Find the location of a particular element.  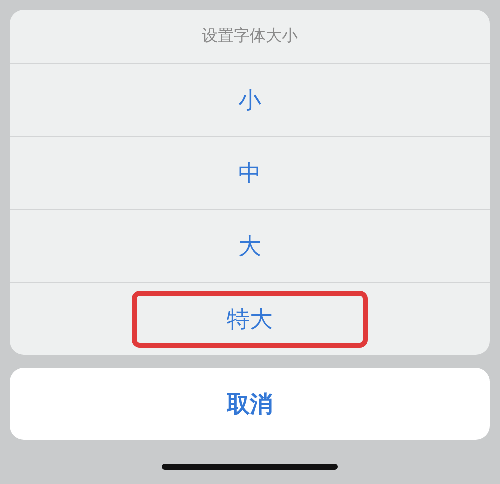

font-size-option: 中 is located at coordinates (250, 173).